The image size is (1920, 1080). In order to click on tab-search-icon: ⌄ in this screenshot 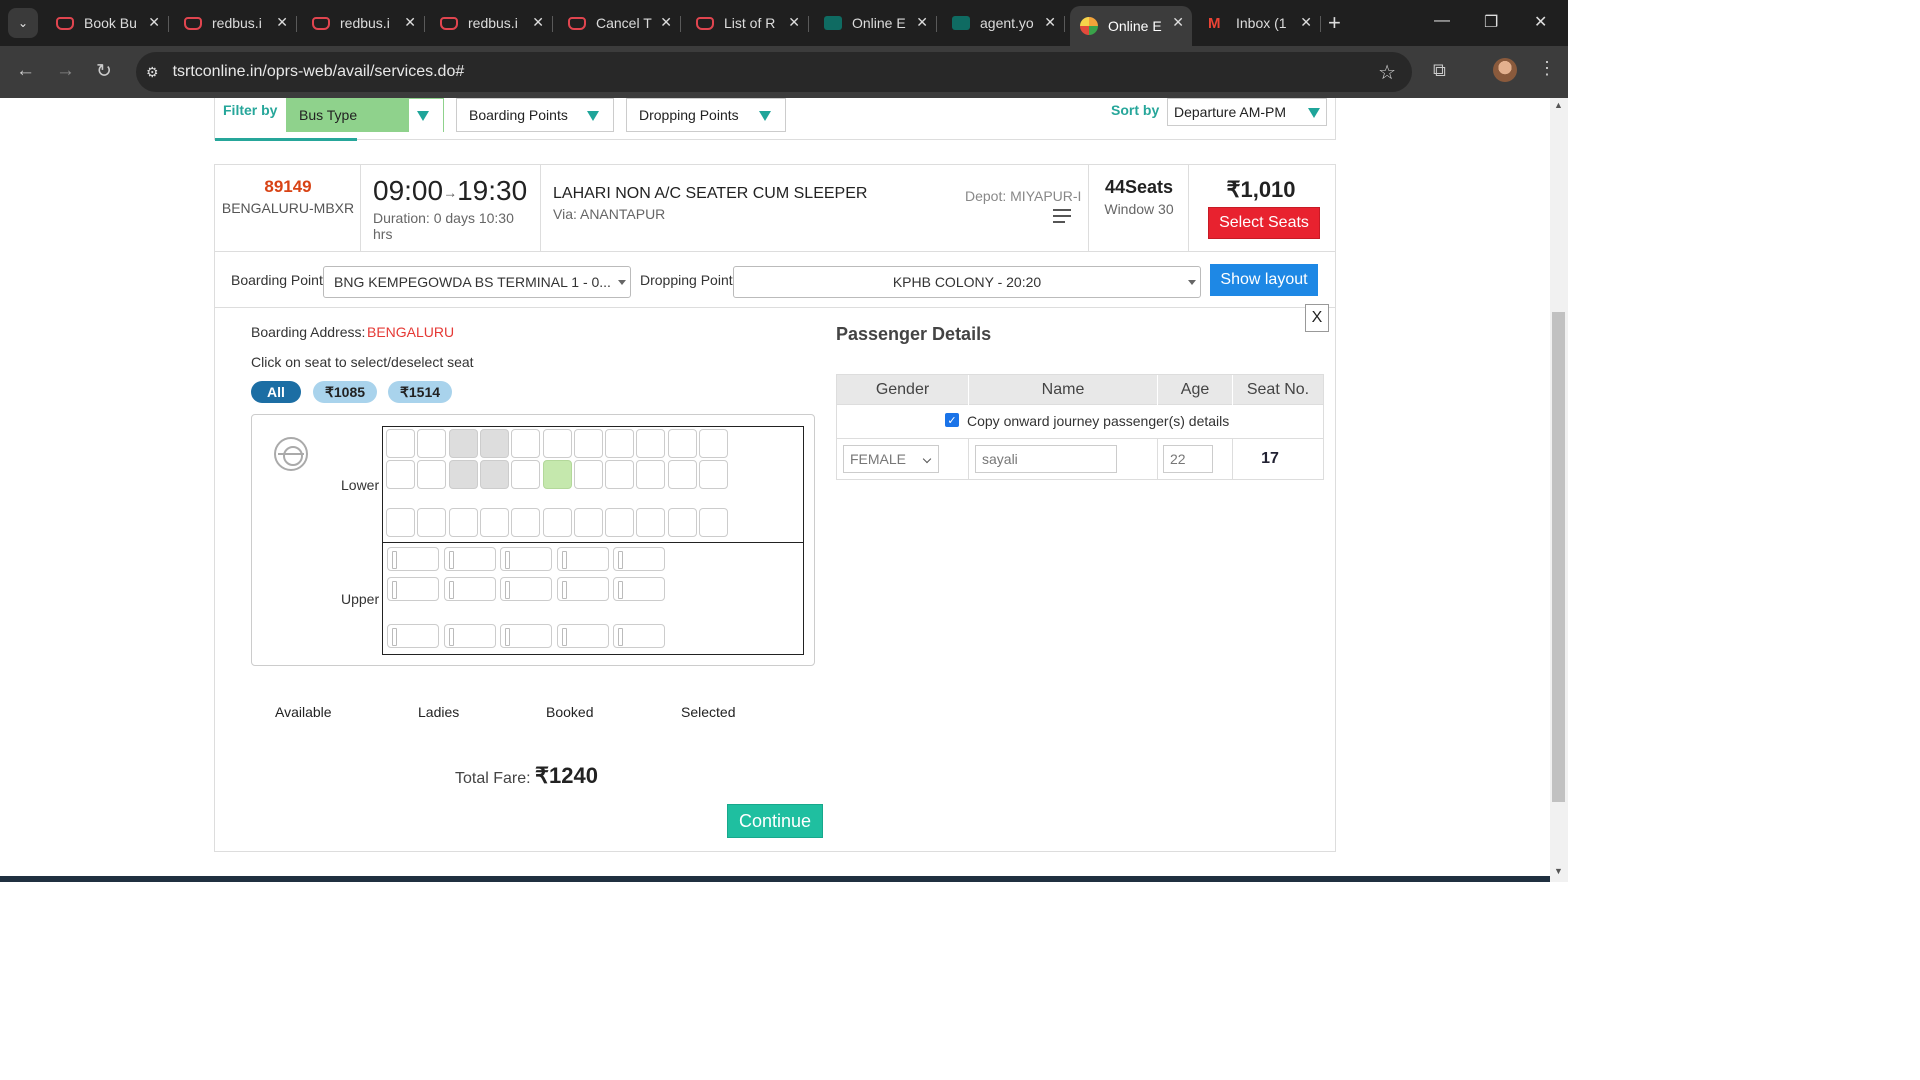, I will do `click(23, 23)`.